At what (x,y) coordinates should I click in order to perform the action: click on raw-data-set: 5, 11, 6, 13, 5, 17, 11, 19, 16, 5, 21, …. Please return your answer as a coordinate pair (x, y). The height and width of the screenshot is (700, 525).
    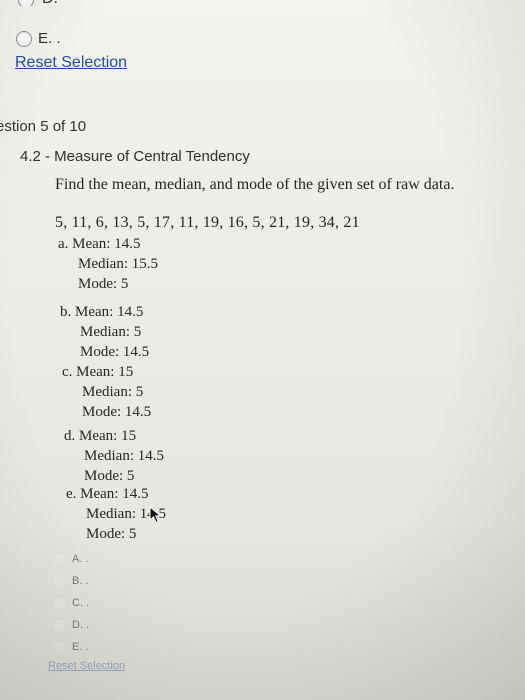
    Looking at the image, I should click on (207, 222).